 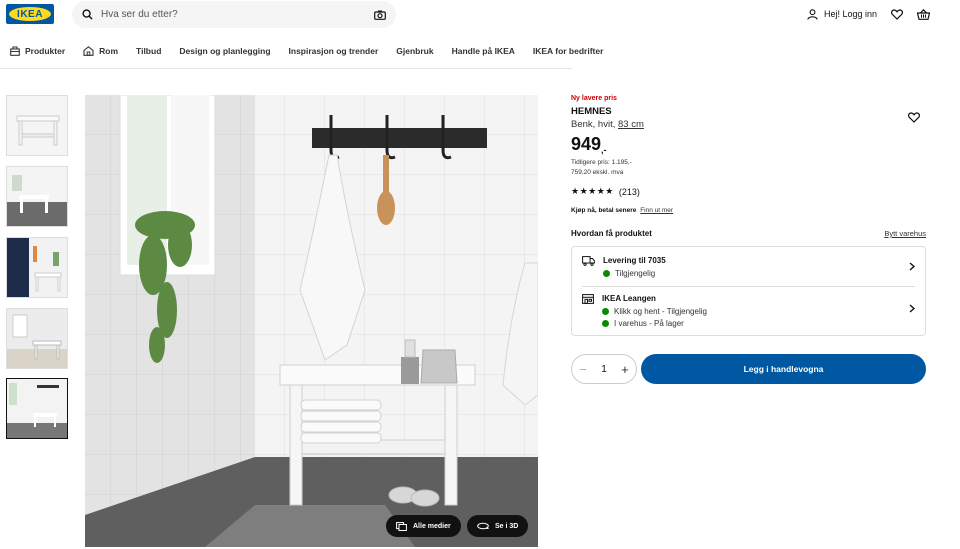 I want to click on in-store-status: I varehus - På lager, so click(x=751, y=323).